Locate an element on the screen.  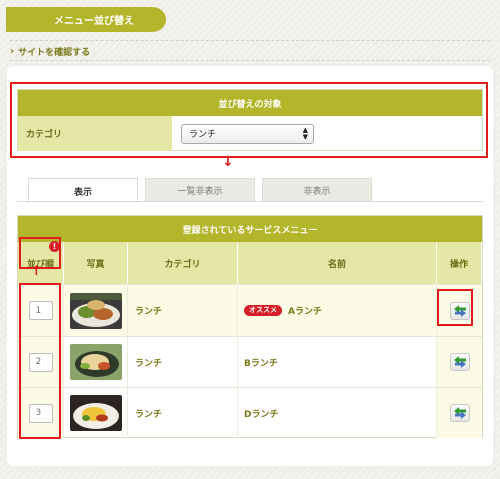
table-row: 1 ランチ オススメ Aランチ is located at coordinates (250, 310).